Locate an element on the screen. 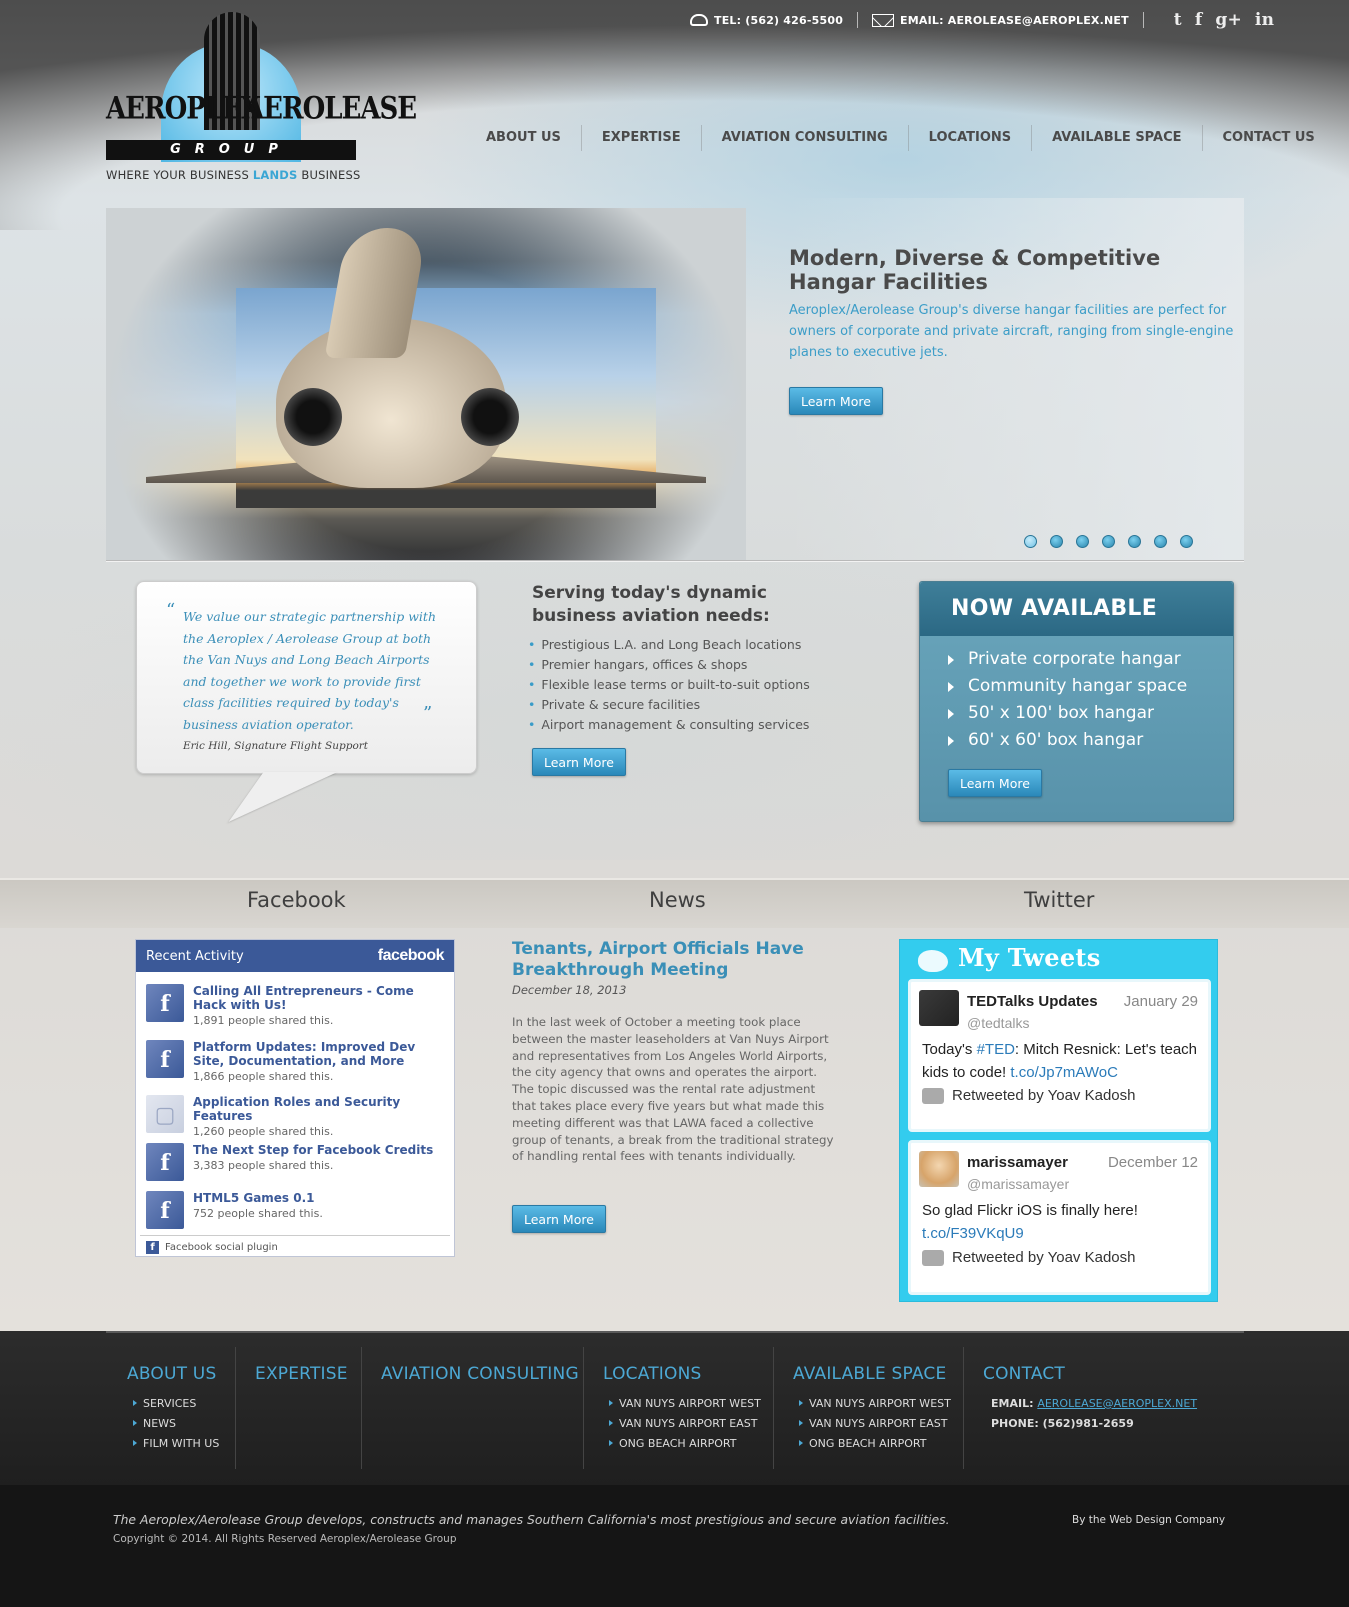  footer-link: FILM WITH US is located at coordinates (176, 1444).